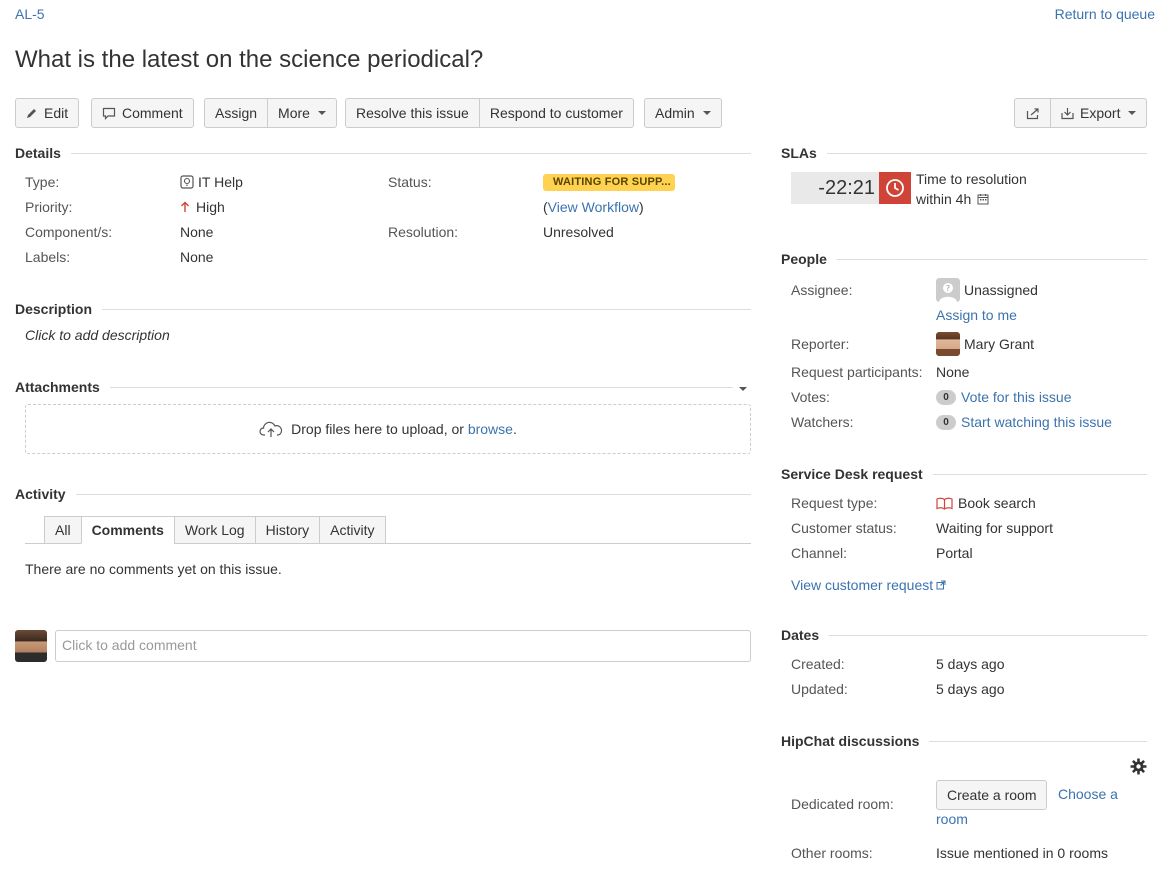  I want to click on watchers-value: 0 Start watching this issue, so click(1024, 422).